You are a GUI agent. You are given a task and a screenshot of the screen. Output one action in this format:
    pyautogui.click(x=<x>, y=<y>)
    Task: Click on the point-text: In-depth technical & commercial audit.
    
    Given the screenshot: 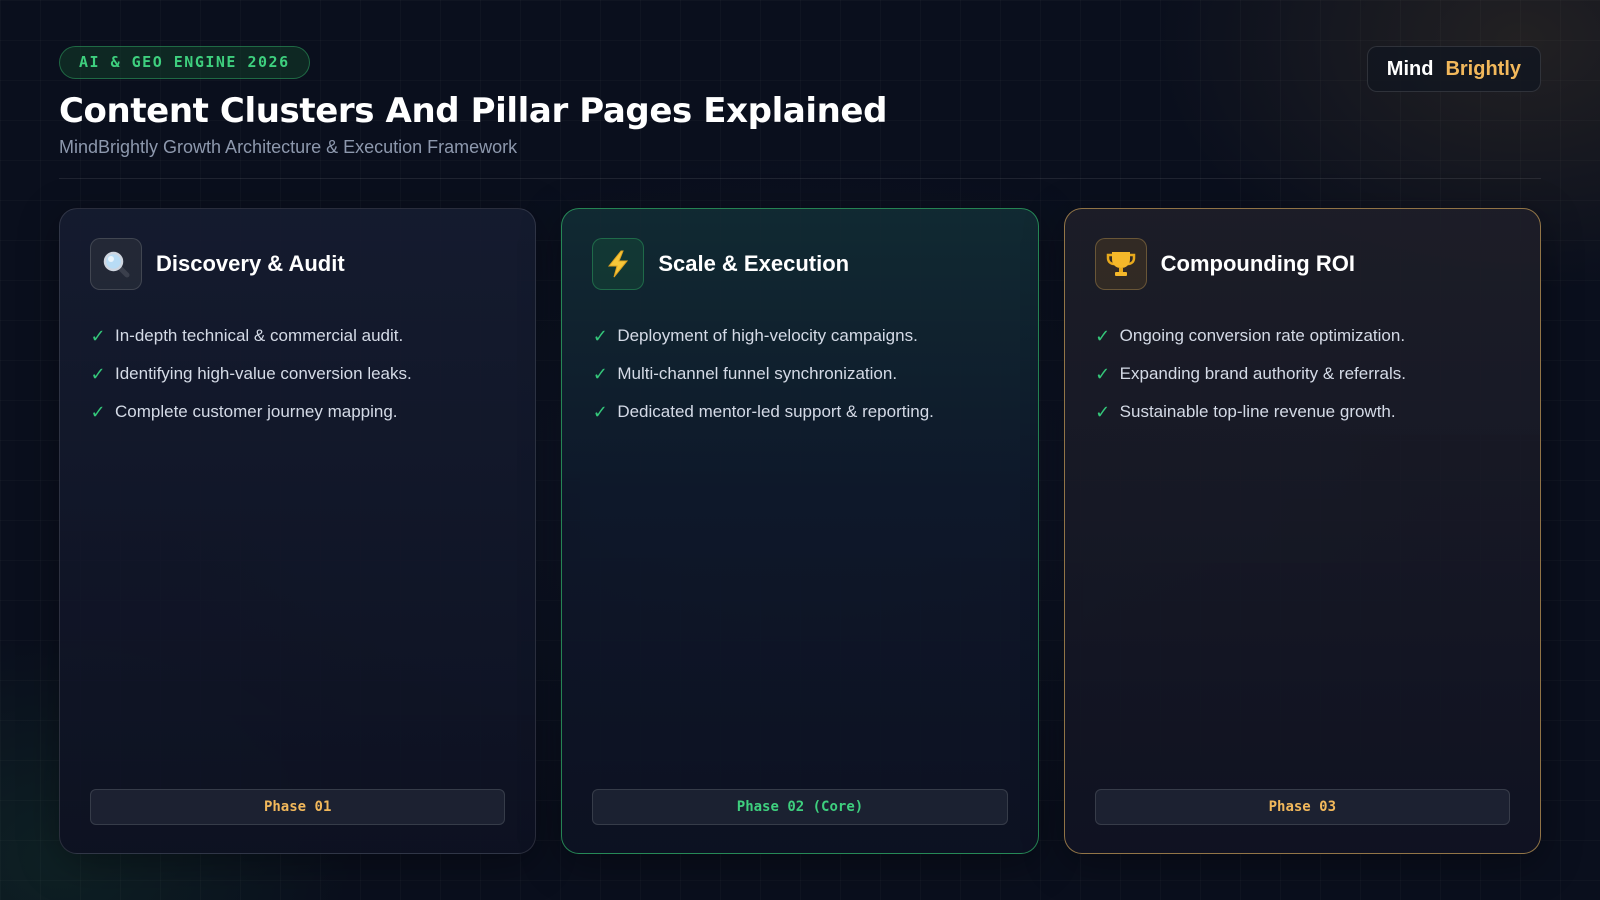 What is the action you would take?
    pyautogui.click(x=259, y=335)
    